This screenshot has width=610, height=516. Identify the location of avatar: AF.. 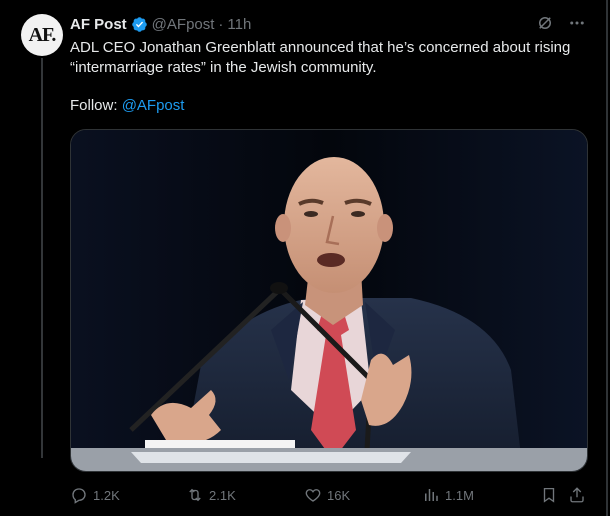
(42, 35).